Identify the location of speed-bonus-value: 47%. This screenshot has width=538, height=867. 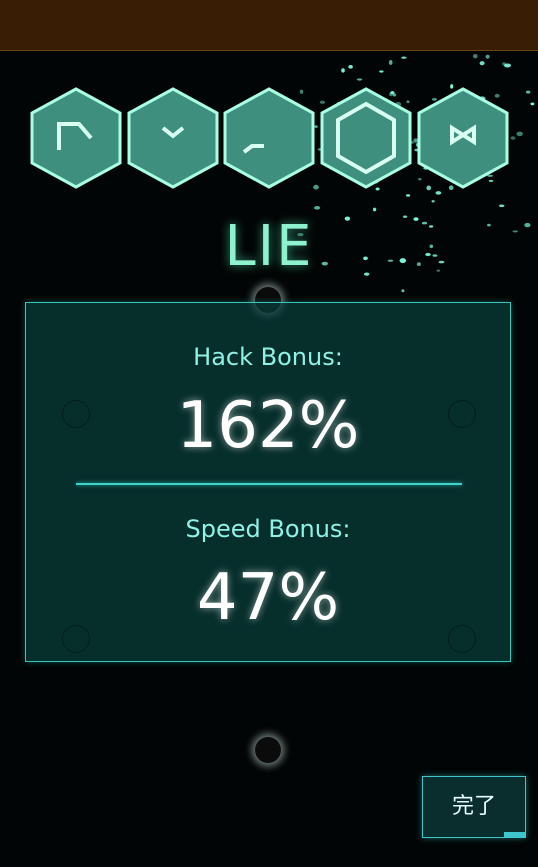
(268, 598).